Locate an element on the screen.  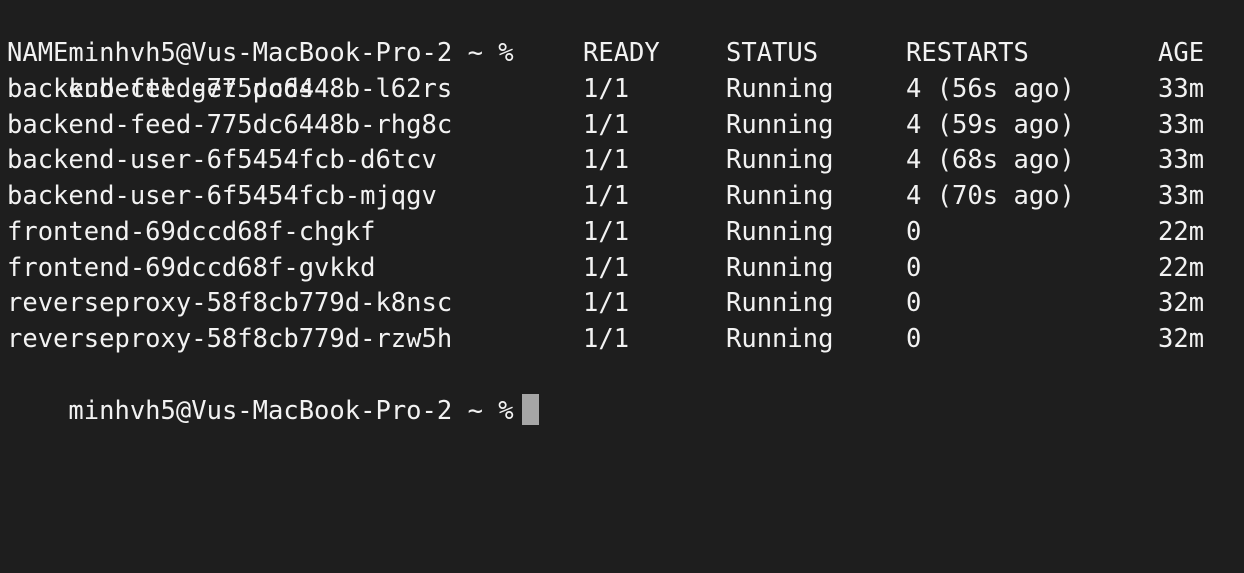
table-header: NAME READY STATUS RESTARTS AGE is located at coordinates (605, 54).